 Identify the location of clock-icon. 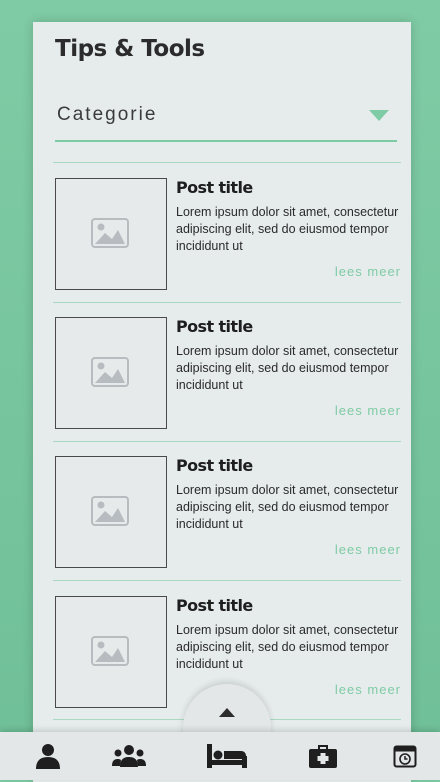
(405, 756).